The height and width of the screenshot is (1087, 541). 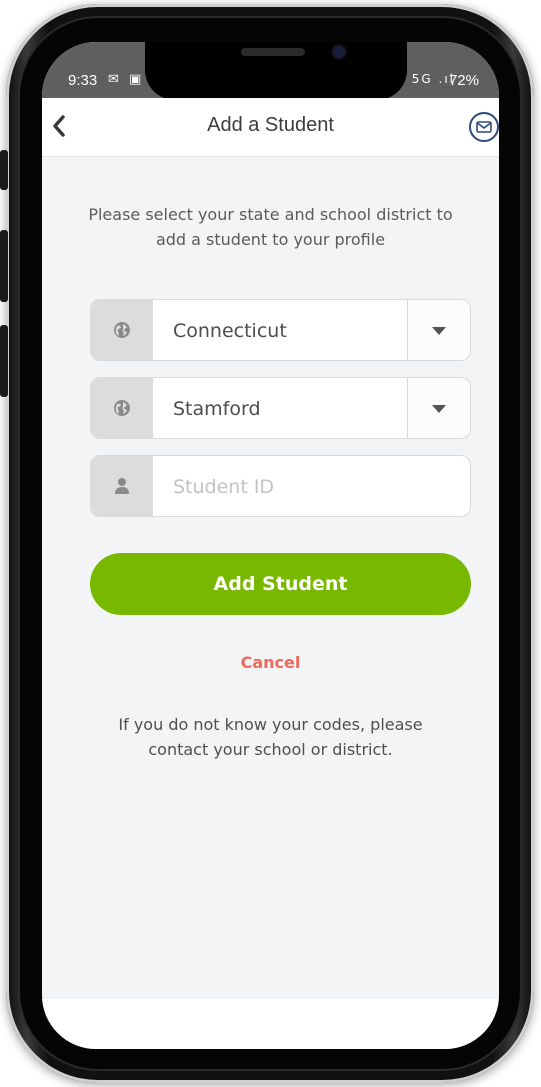 I want to click on state-icon-box, so click(x=122, y=330).